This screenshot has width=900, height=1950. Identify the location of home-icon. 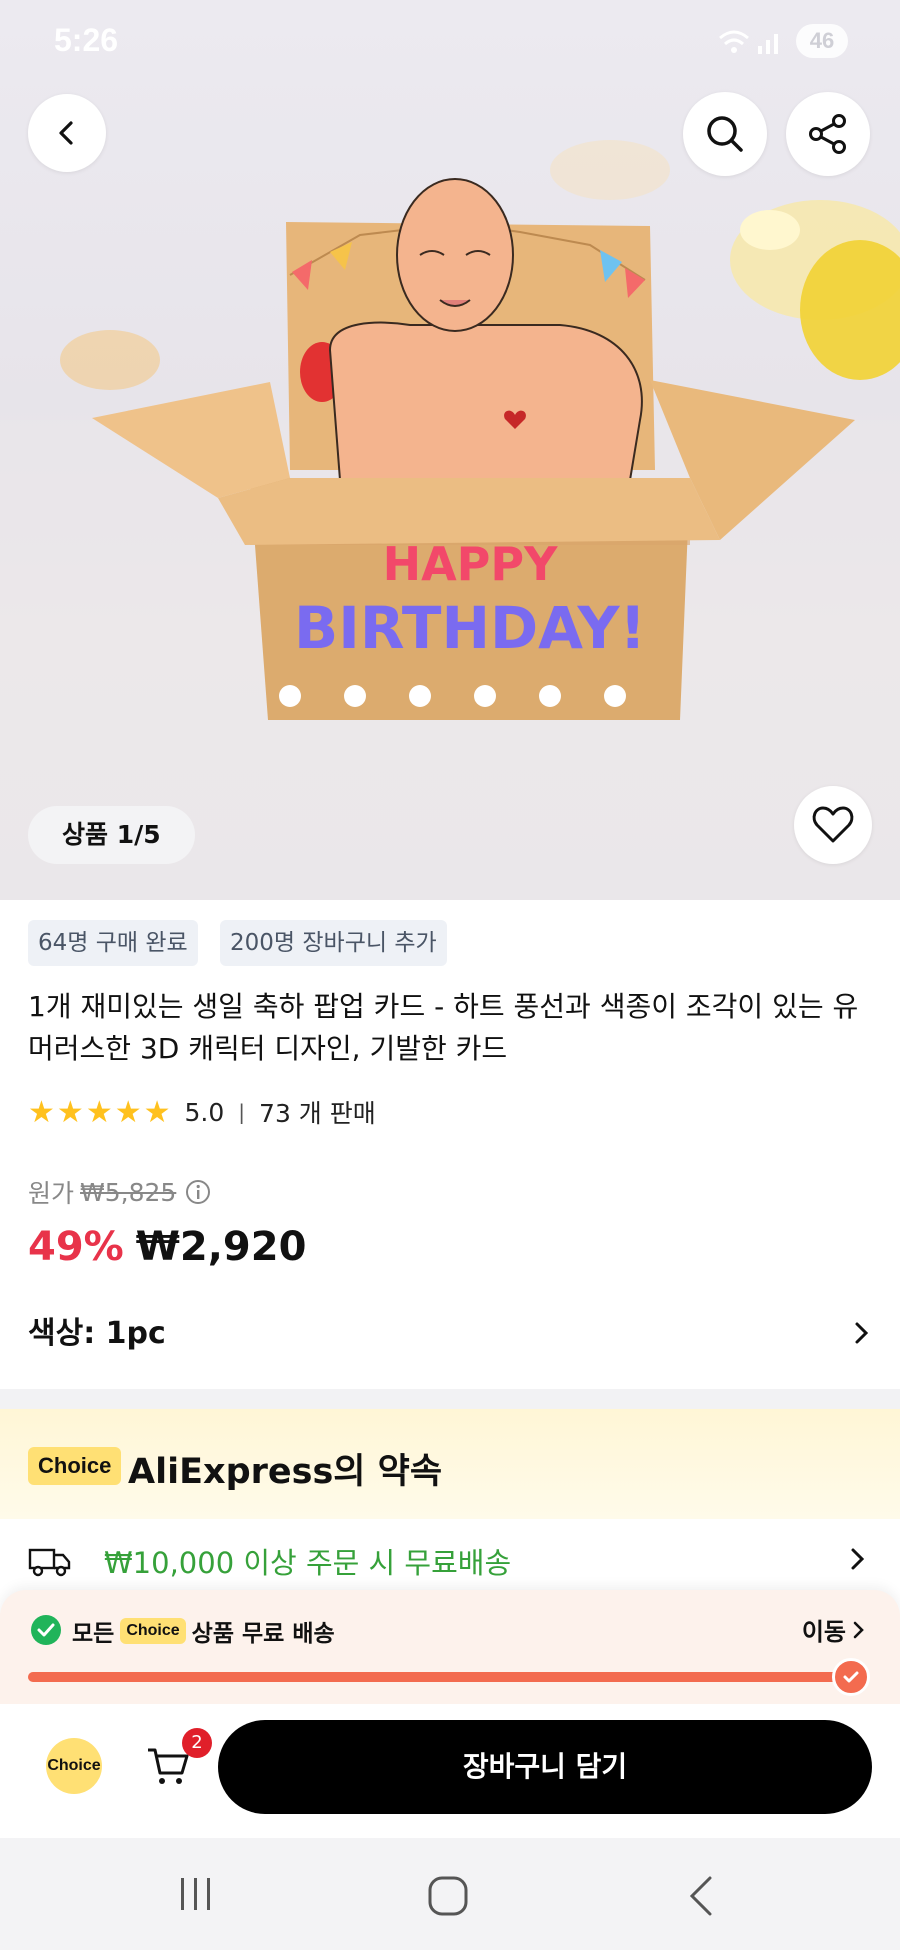
(448, 1896).